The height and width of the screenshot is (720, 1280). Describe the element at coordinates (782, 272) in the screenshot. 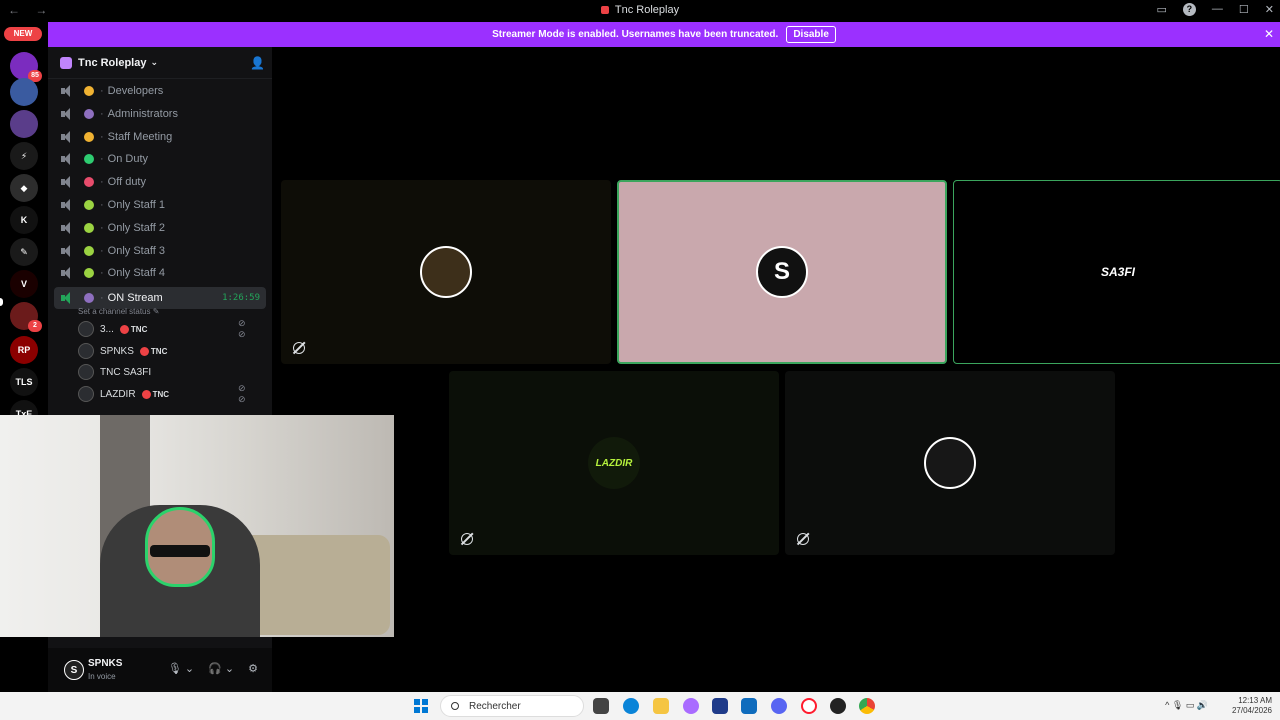

I see `stream-tile: S` at that location.